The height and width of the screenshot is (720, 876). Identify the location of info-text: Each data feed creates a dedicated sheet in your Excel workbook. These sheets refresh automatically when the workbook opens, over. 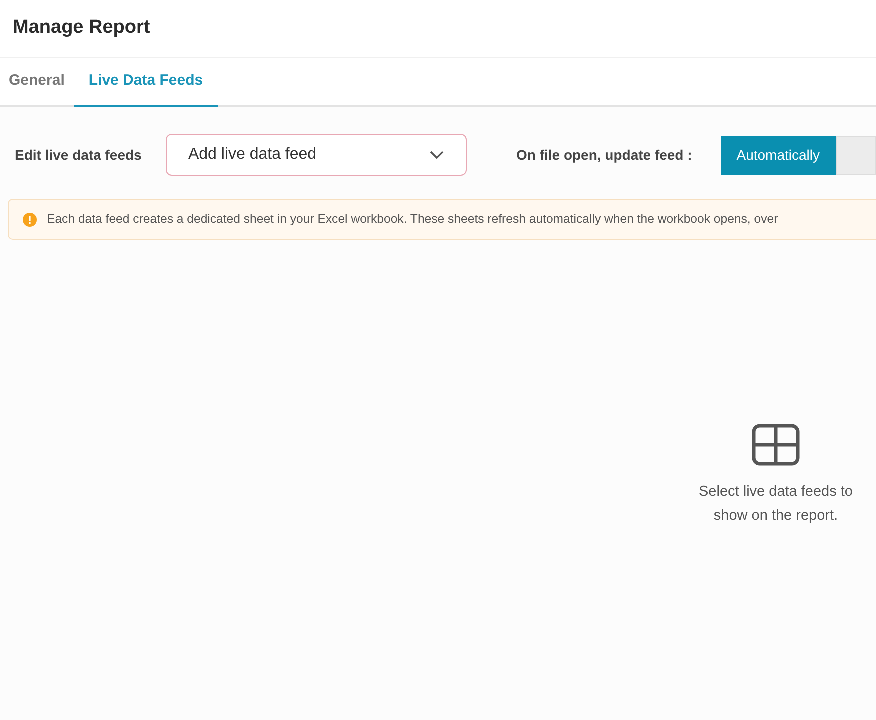
(412, 219).